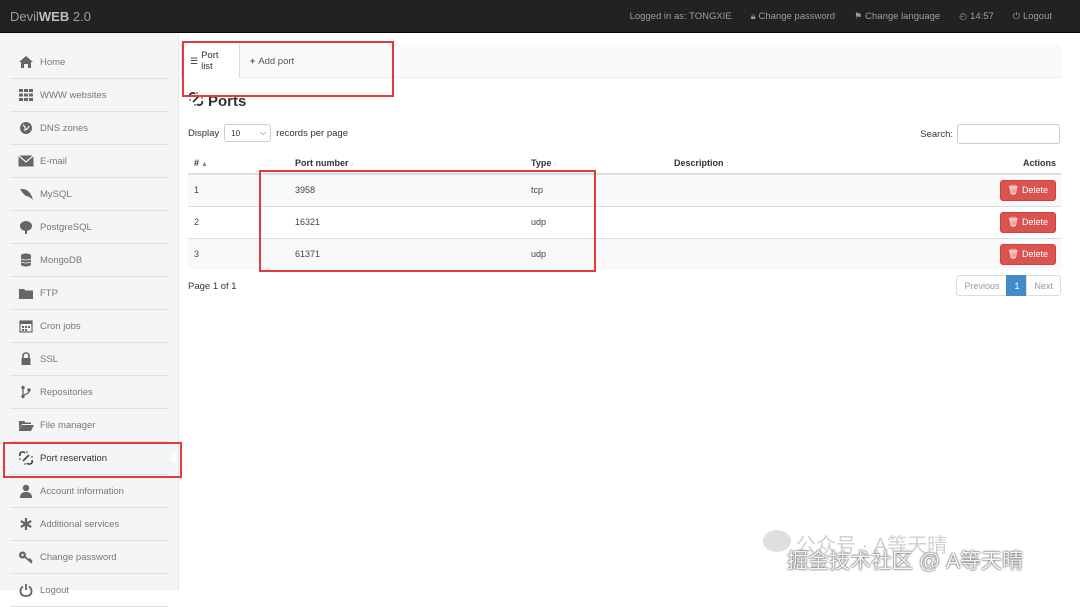 The height and width of the screenshot is (607, 1080). I want to click on change-language-link: ⚑ Change language, so click(897, 16).